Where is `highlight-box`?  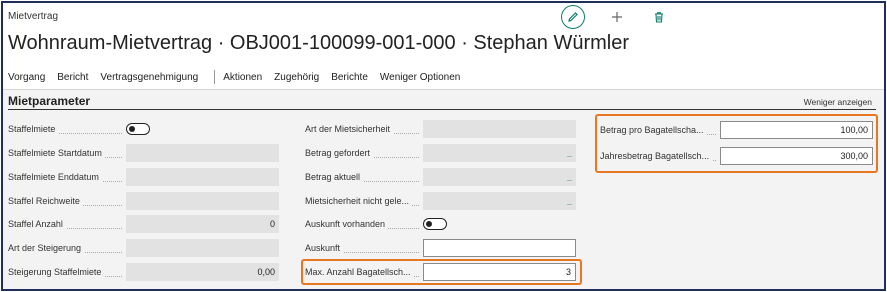
highlight-box is located at coordinates (736, 143).